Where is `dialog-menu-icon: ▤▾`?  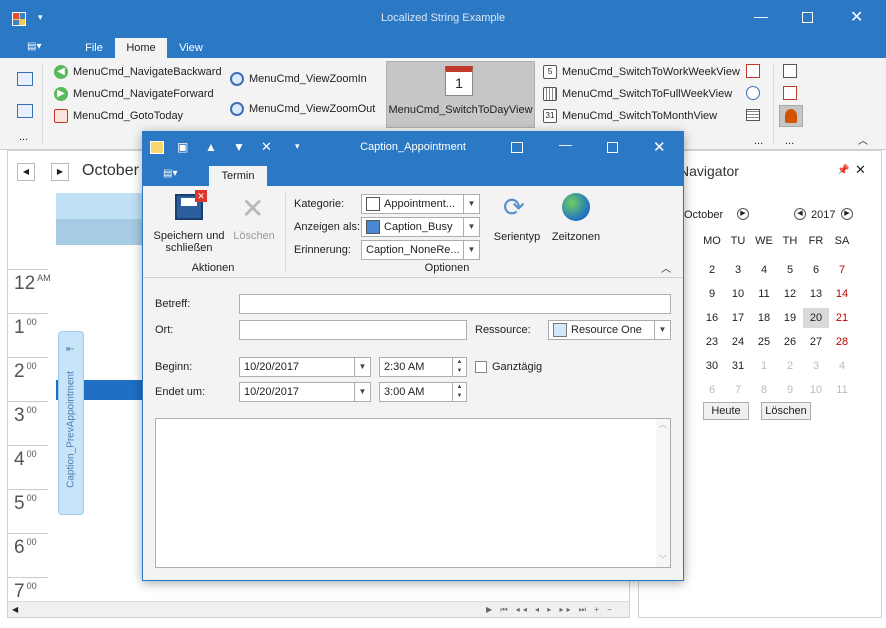 dialog-menu-icon: ▤▾ is located at coordinates (170, 173).